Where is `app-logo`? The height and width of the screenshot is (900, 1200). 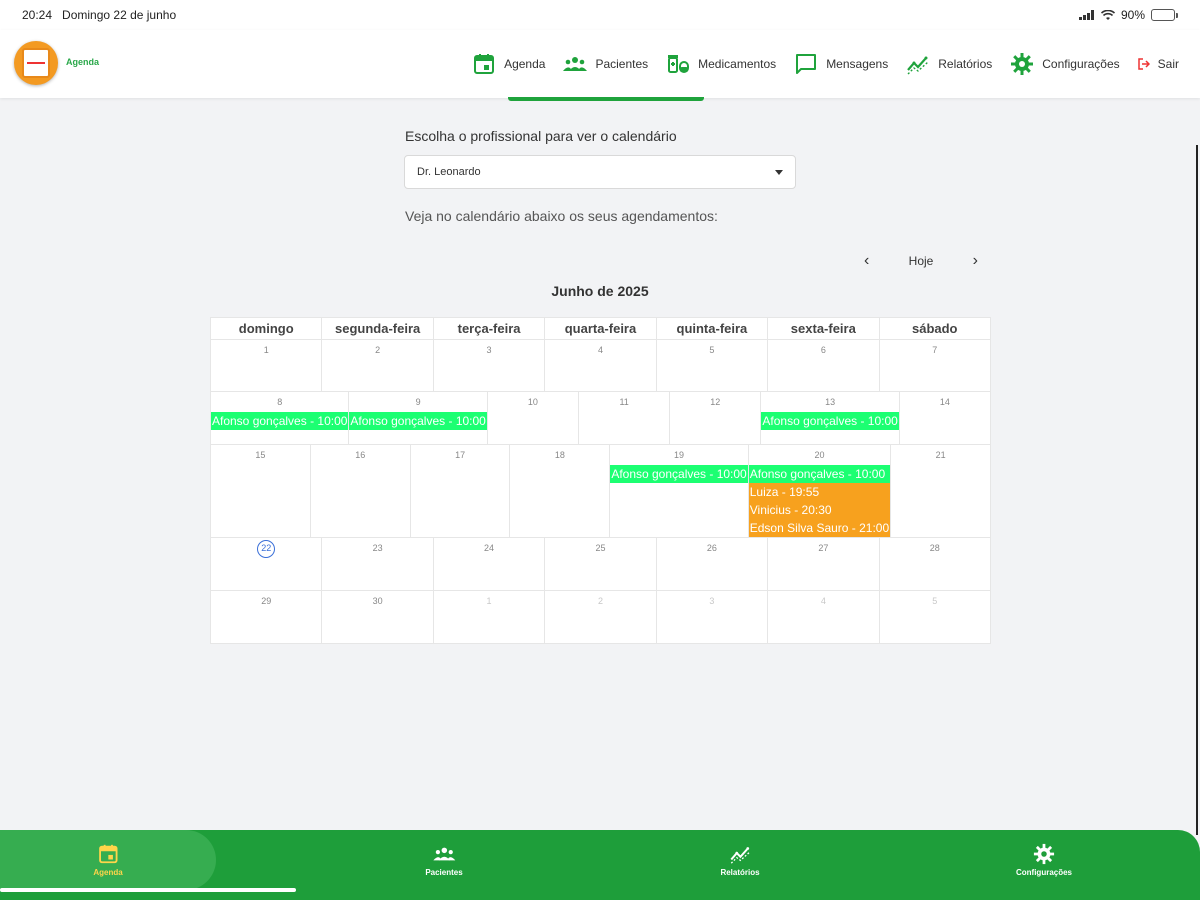 app-logo is located at coordinates (36, 63).